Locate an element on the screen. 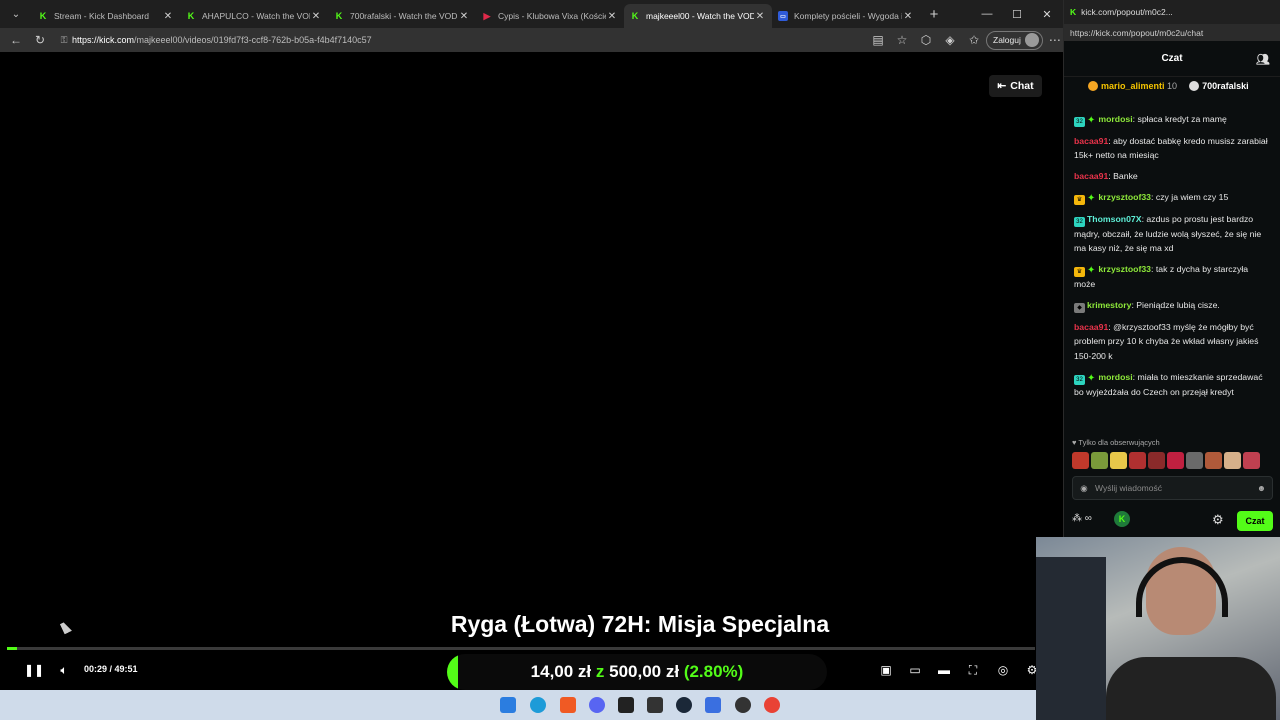 The width and height of the screenshot is (1280, 720). pause-icon: ❚❚ is located at coordinates (34, 670).